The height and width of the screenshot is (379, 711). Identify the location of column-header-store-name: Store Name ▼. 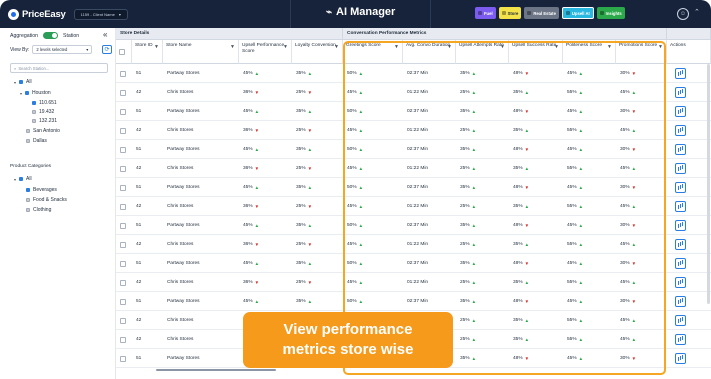
(201, 52).